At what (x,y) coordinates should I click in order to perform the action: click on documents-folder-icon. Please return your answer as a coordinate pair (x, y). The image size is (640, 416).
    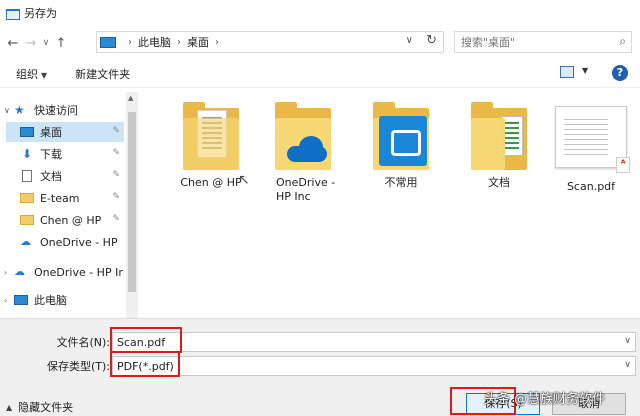
    Looking at the image, I should click on (499, 137).